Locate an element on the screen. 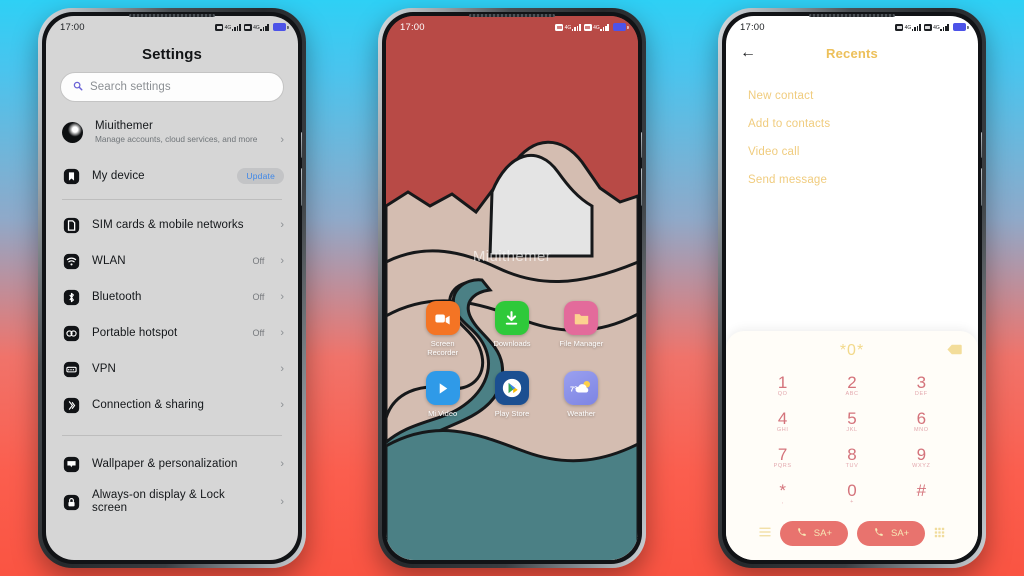 This screenshot has height=576, width=1024. search-icon is located at coordinates (78, 87).